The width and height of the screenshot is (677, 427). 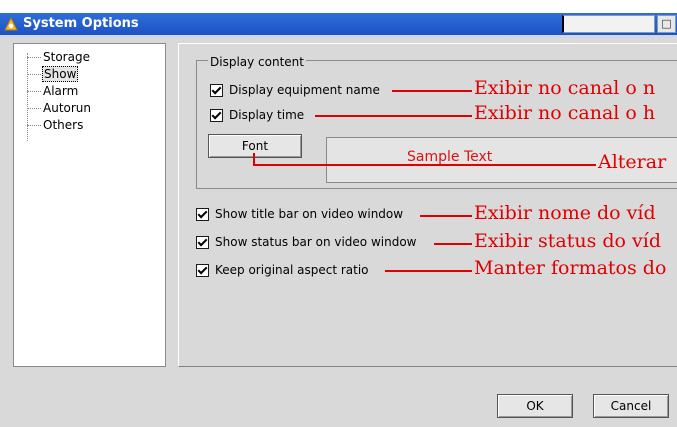 I want to click on show-status-bar-checkbox: Show status bar on video window, so click(x=306, y=242).